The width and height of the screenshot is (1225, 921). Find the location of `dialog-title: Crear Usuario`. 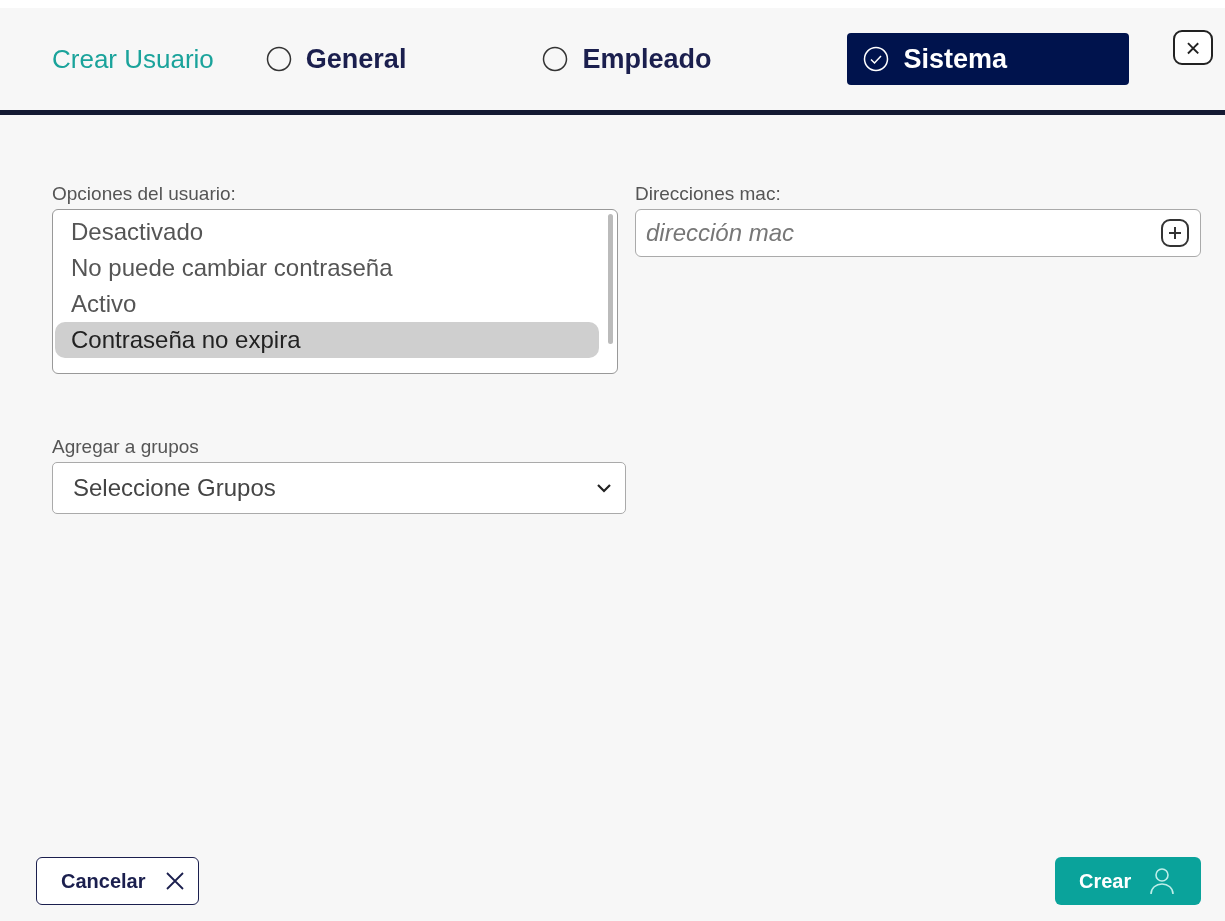

dialog-title: Crear Usuario is located at coordinates (133, 59).